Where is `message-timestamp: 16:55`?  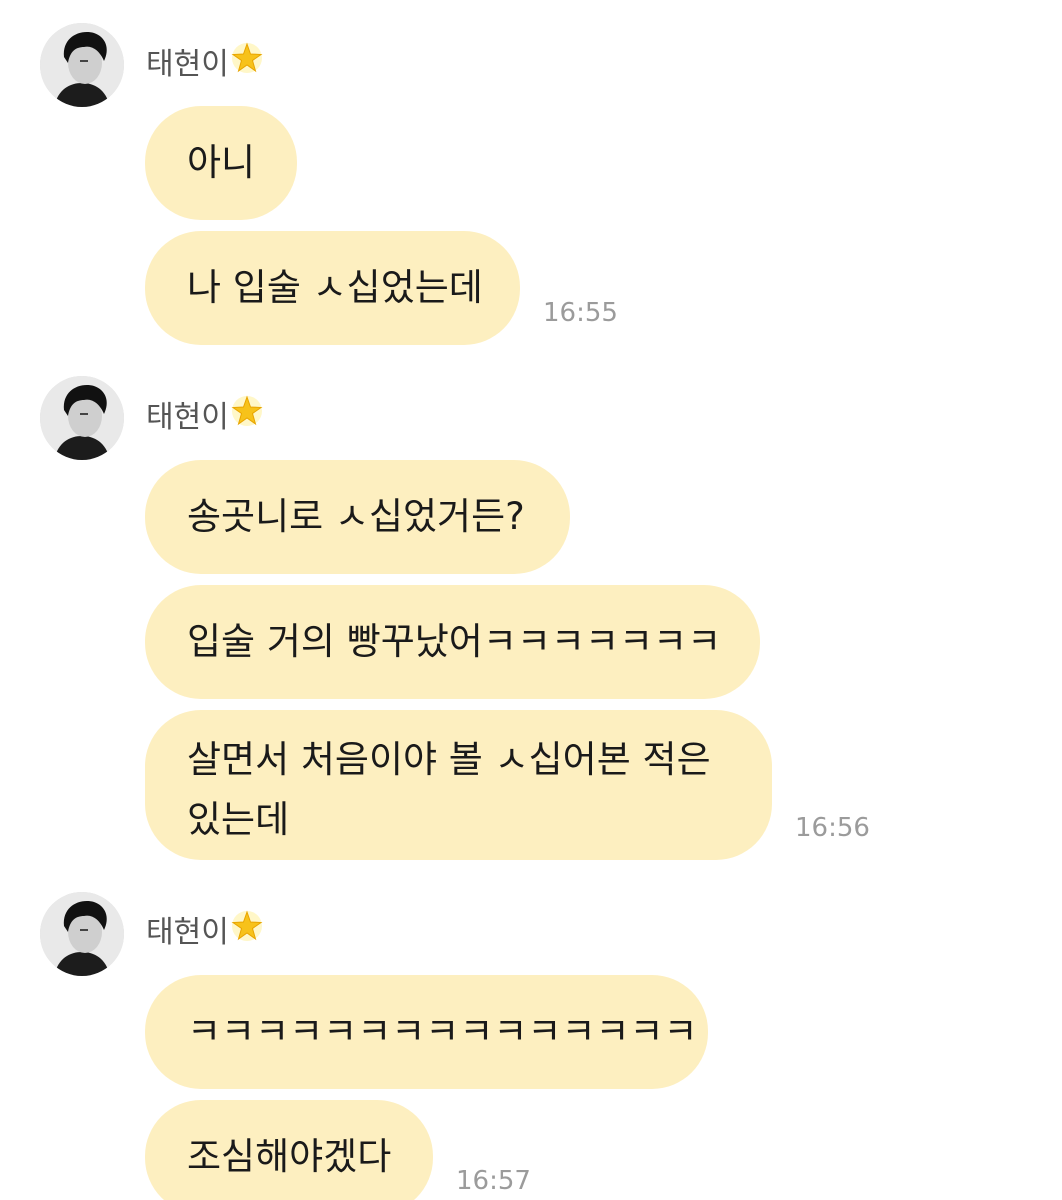 message-timestamp: 16:55 is located at coordinates (580, 313).